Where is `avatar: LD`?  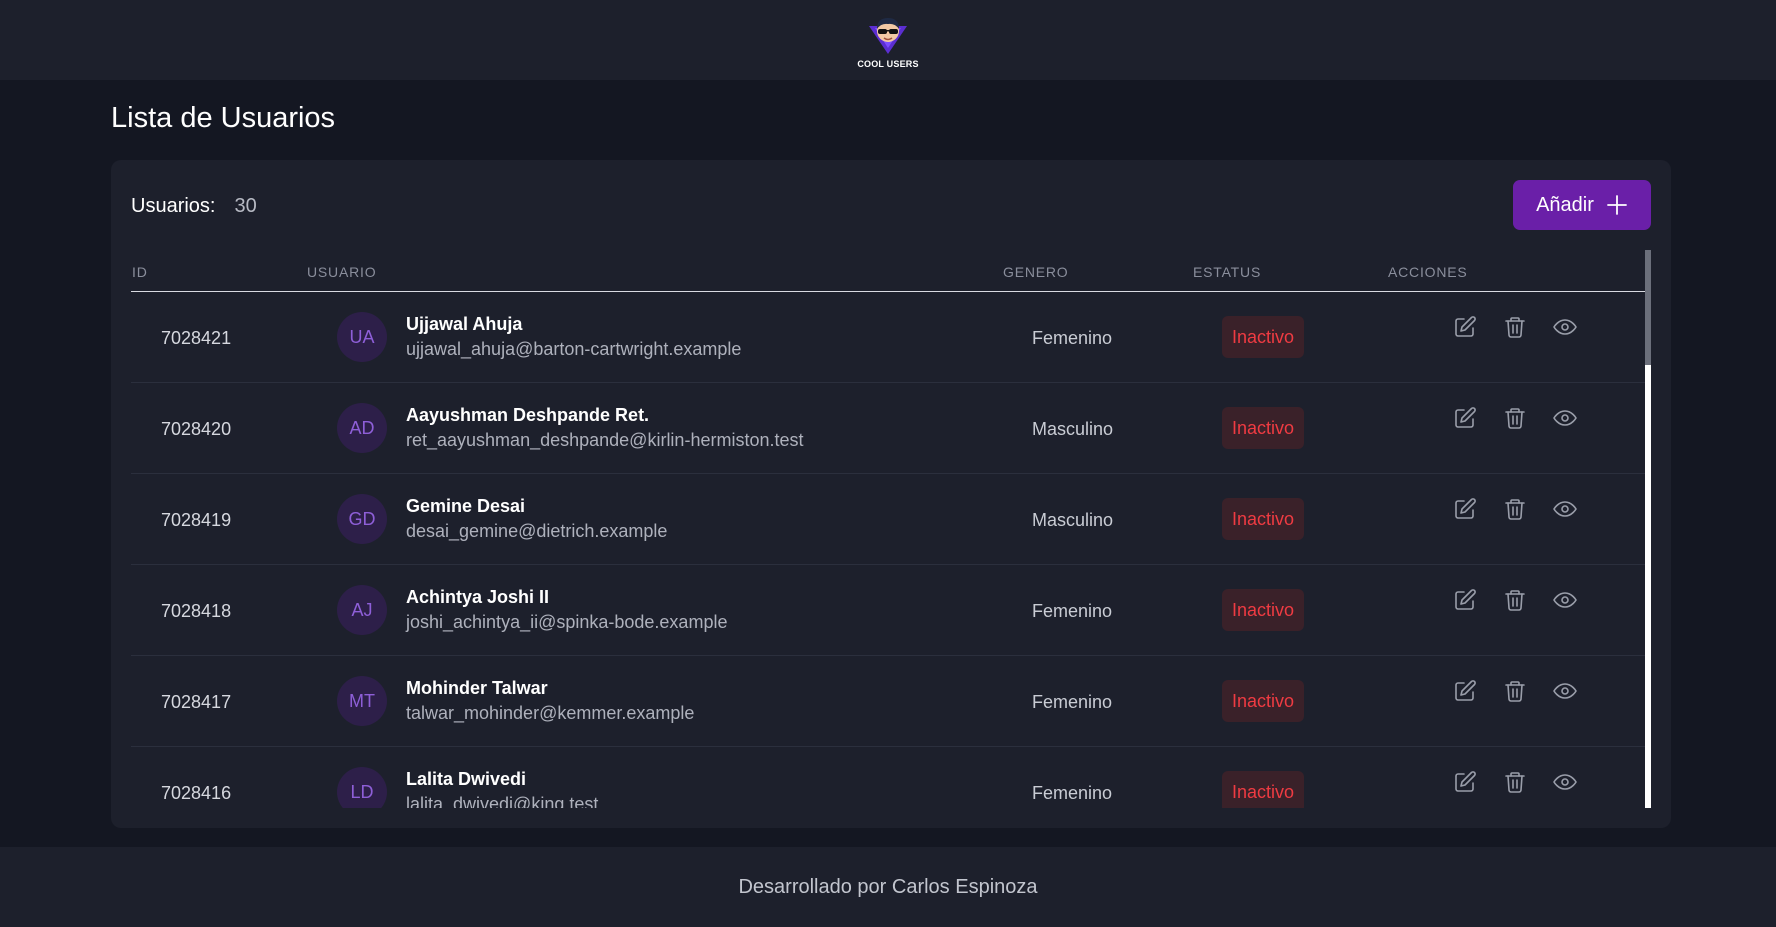 avatar: LD is located at coordinates (362, 787).